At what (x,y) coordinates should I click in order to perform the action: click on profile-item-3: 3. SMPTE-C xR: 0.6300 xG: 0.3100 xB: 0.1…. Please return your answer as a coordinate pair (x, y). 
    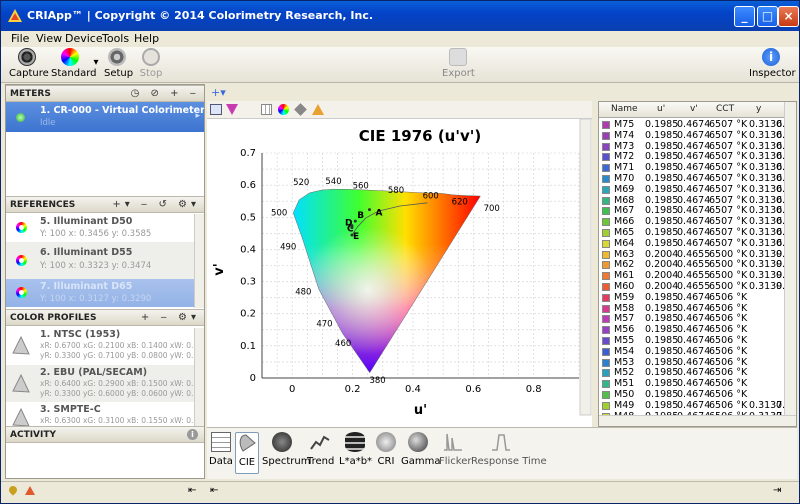
    Looking at the image, I should click on (101, 414).